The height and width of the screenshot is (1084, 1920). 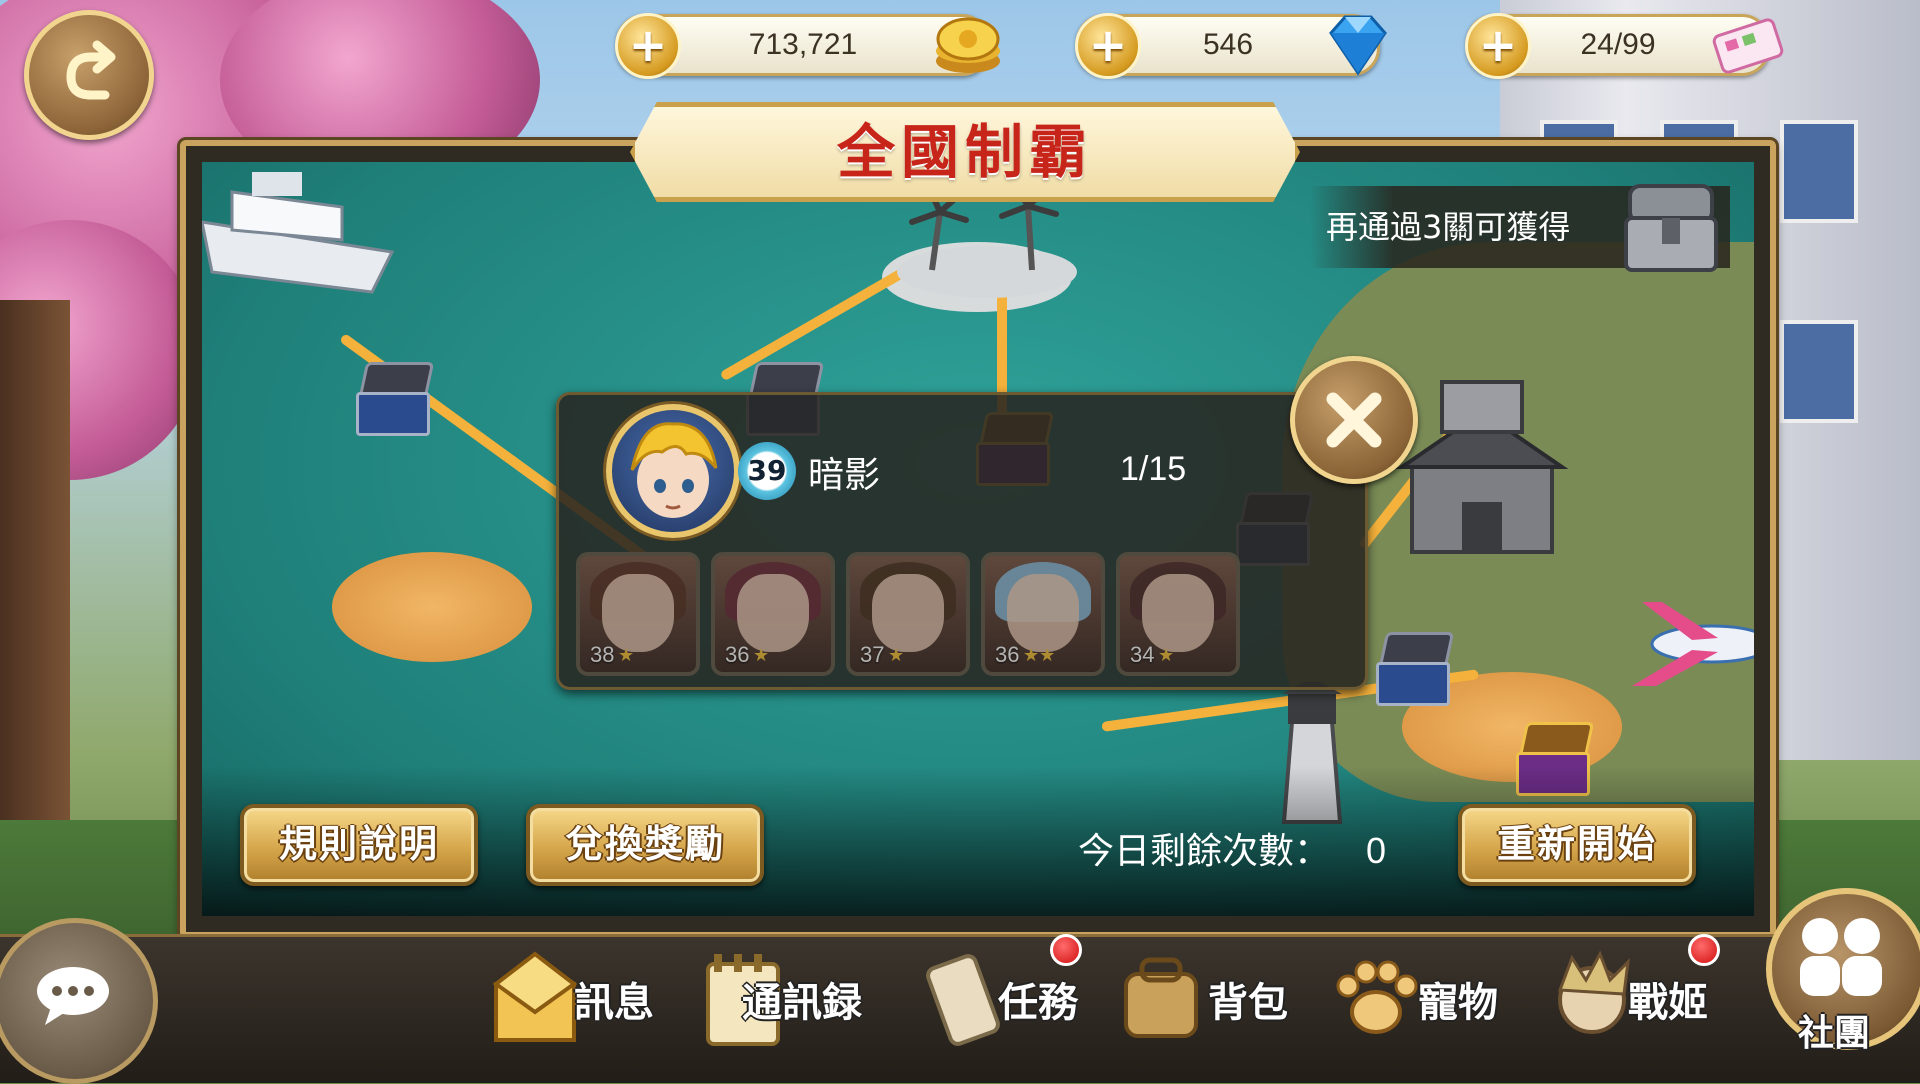 What do you see at coordinates (767, 471) in the screenshot?
I see `opponent-level-badge: 39` at bounding box center [767, 471].